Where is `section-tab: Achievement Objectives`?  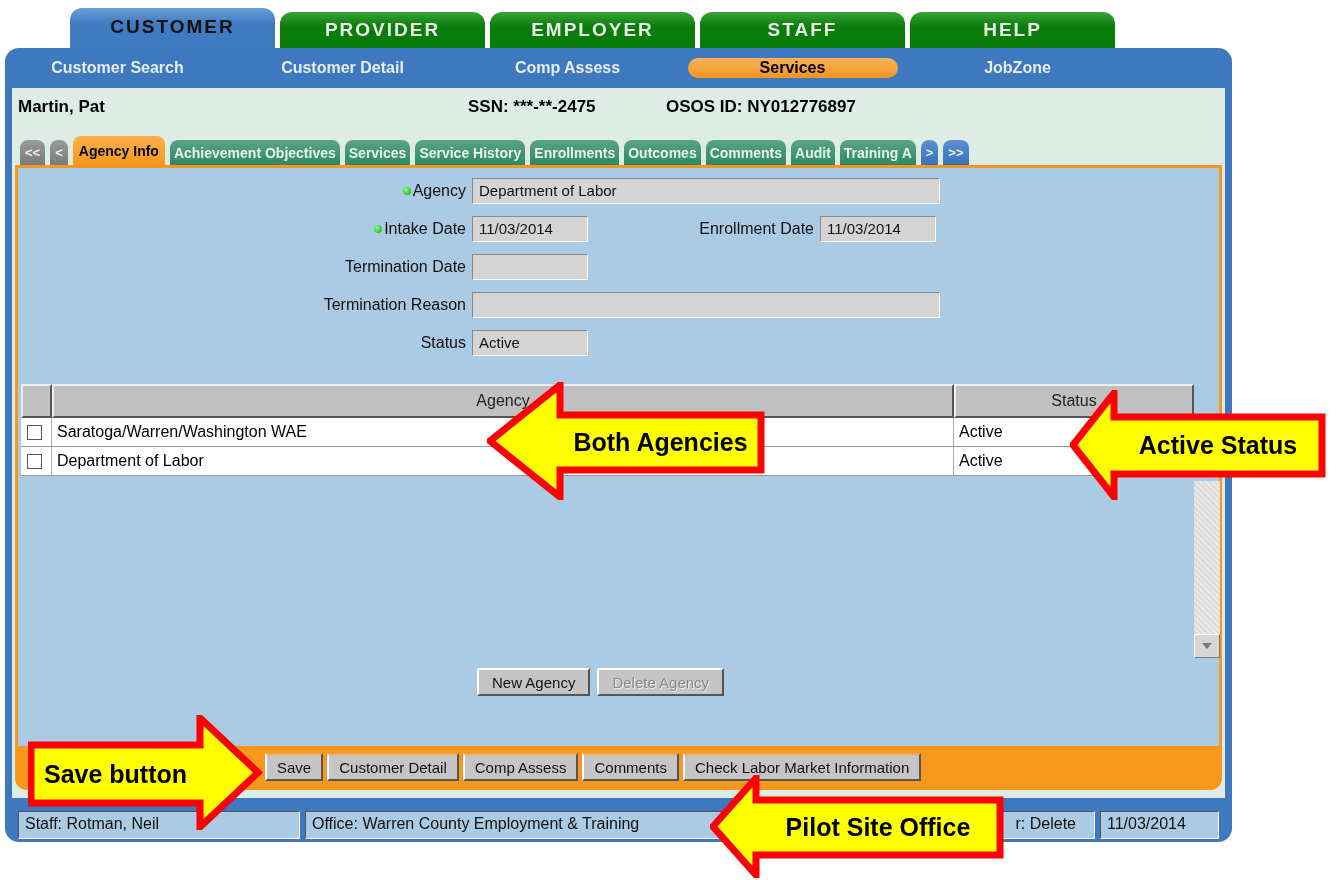
section-tab: Achievement Objectives is located at coordinates (254, 152).